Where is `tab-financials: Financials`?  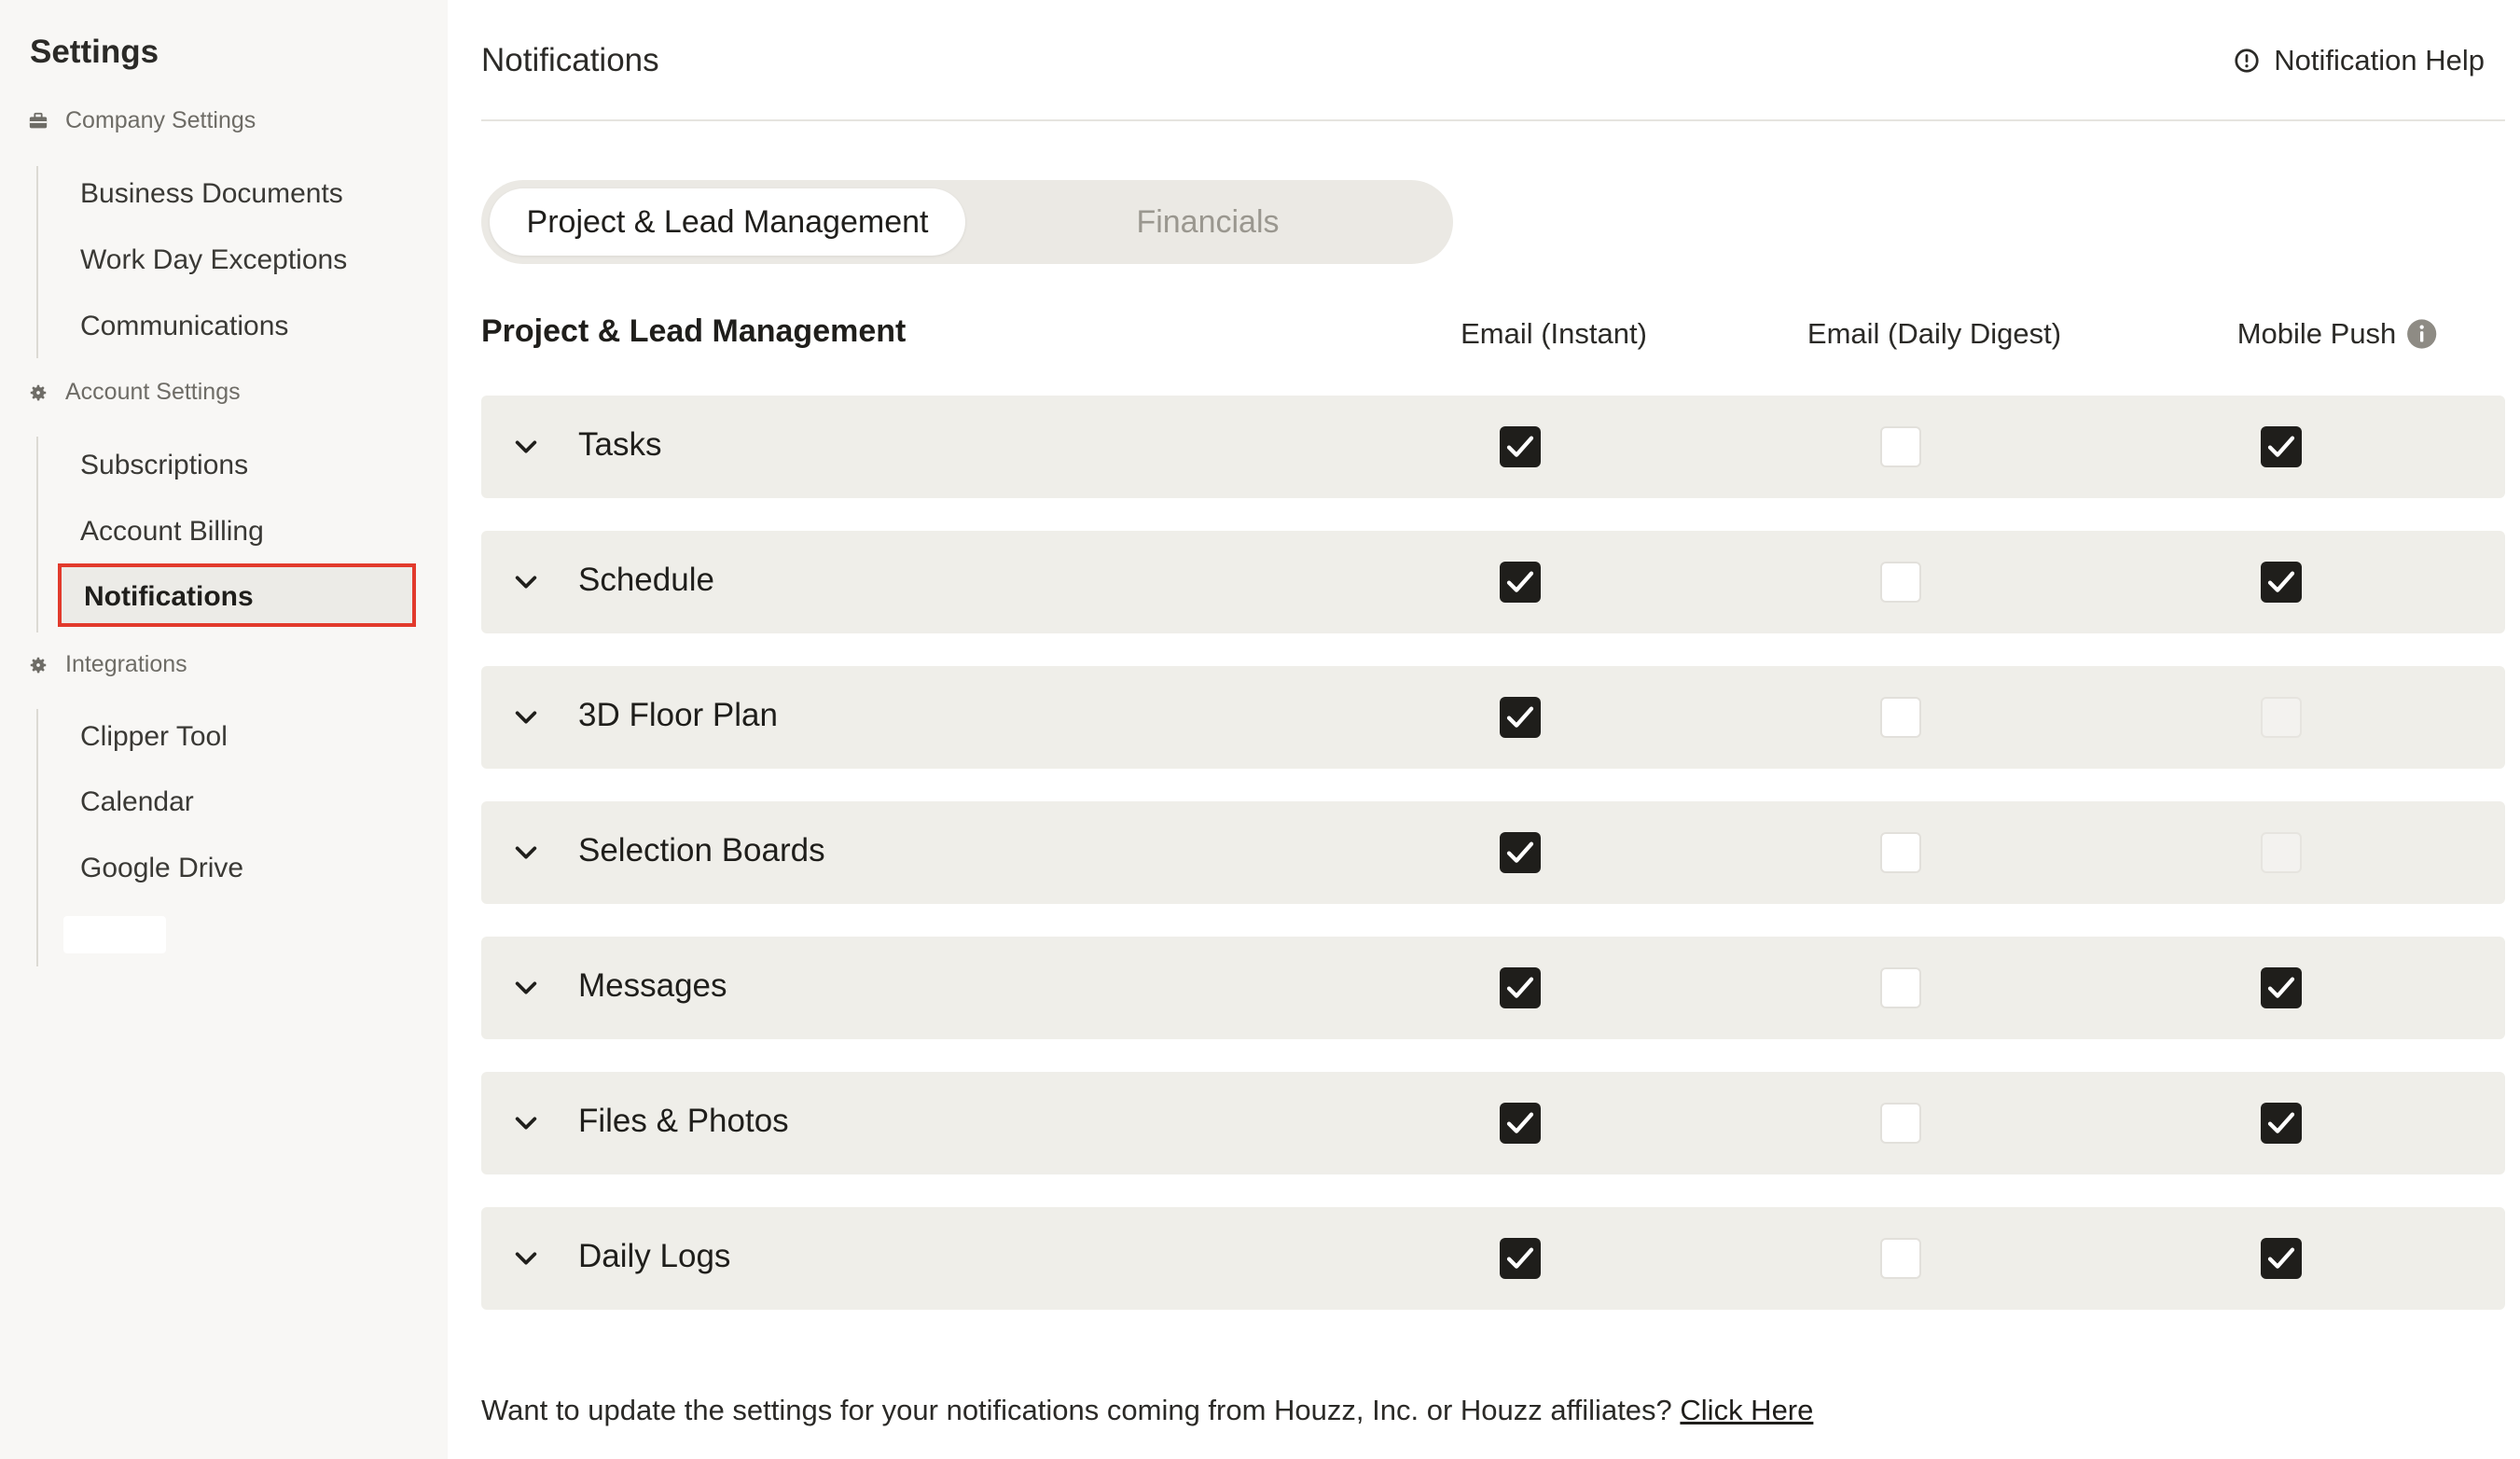
tab-financials: Financials is located at coordinates (1207, 222).